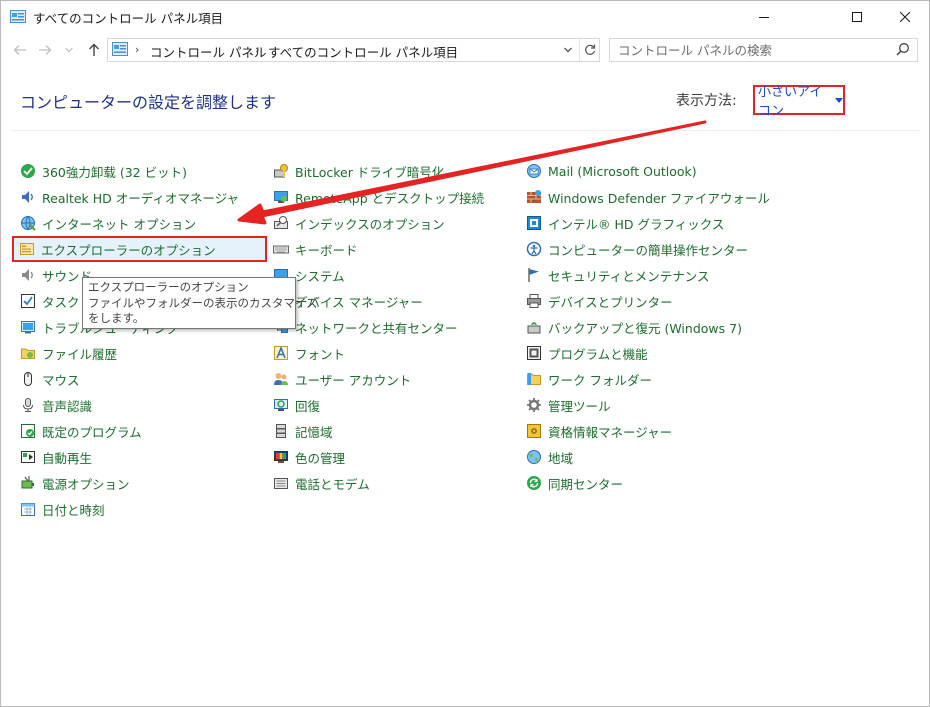  Describe the element at coordinates (389, 197) in the screenshot. I see `item-label: RemoteApp とデスクトップ接続` at that location.